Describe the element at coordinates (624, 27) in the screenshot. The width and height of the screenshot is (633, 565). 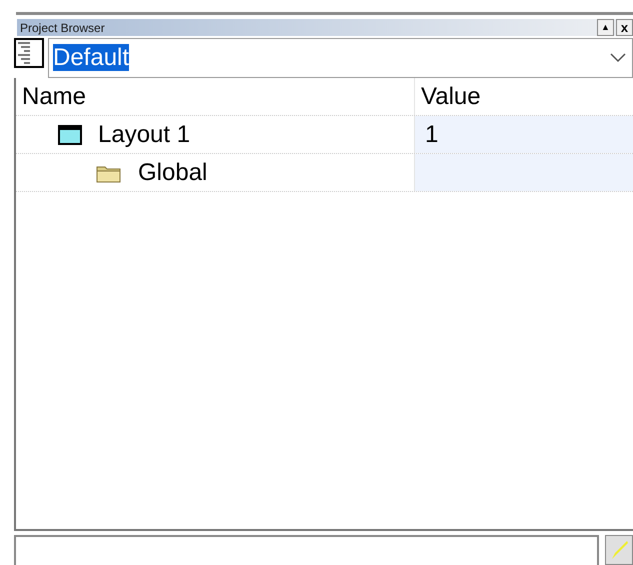
I see `close-button: x` at that location.